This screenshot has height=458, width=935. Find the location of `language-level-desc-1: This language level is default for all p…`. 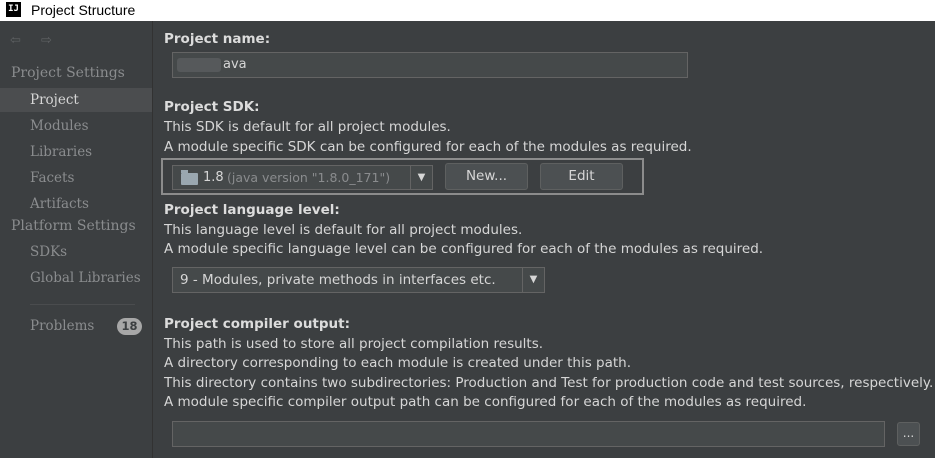

language-level-desc-1: This language level is default for all p… is located at coordinates (343, 230).